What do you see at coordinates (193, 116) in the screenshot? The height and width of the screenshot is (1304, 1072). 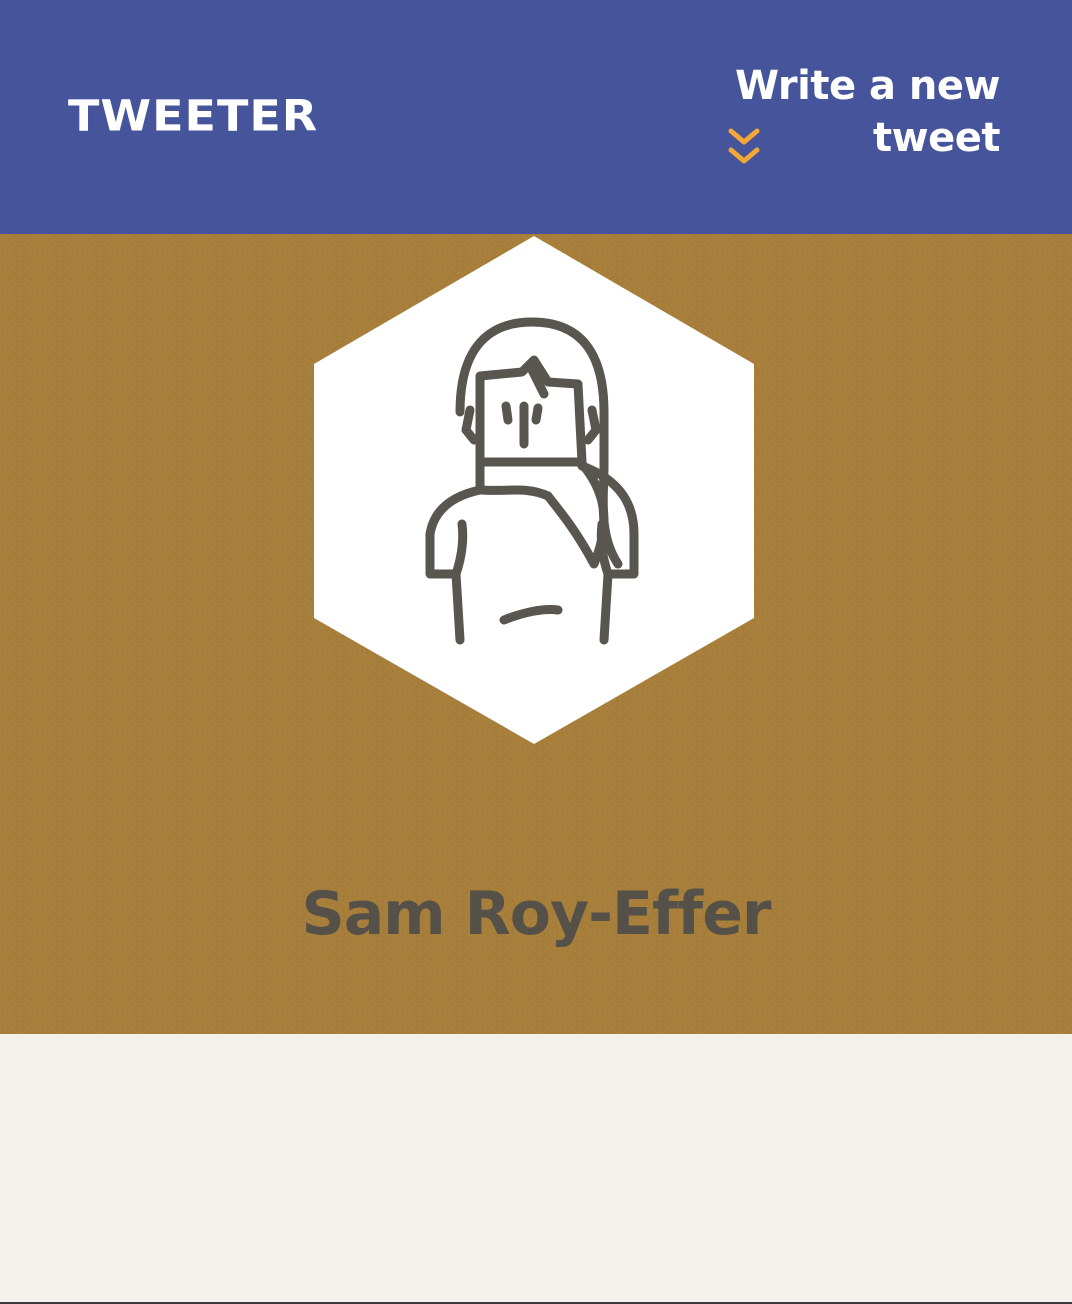 I see `brand-logo: TWEETER` at bounding box center [193, 116].